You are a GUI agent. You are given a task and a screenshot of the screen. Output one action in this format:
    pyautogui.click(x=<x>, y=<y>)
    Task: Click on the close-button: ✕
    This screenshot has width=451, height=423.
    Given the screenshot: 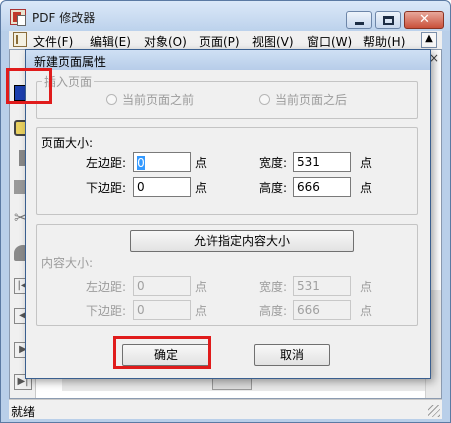 What is the action you would take?
    pyautogui.click(x=424, y=20)
    